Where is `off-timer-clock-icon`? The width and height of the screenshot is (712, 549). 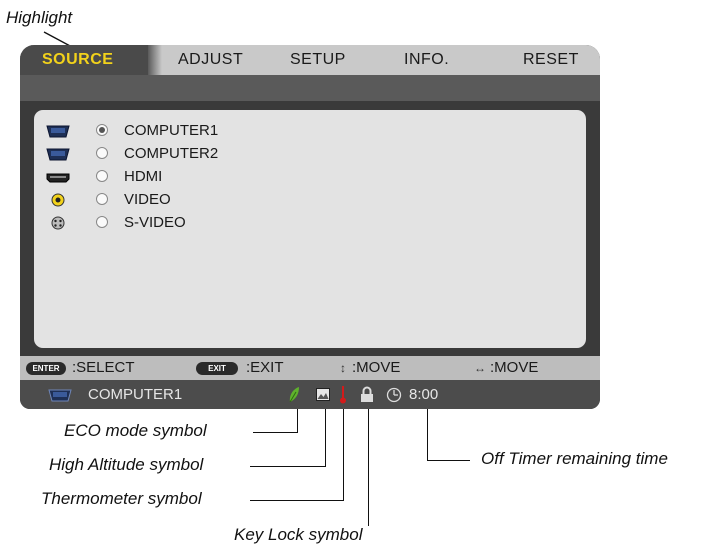
off-timer-clock-icon is located at coordinates (394, 395).